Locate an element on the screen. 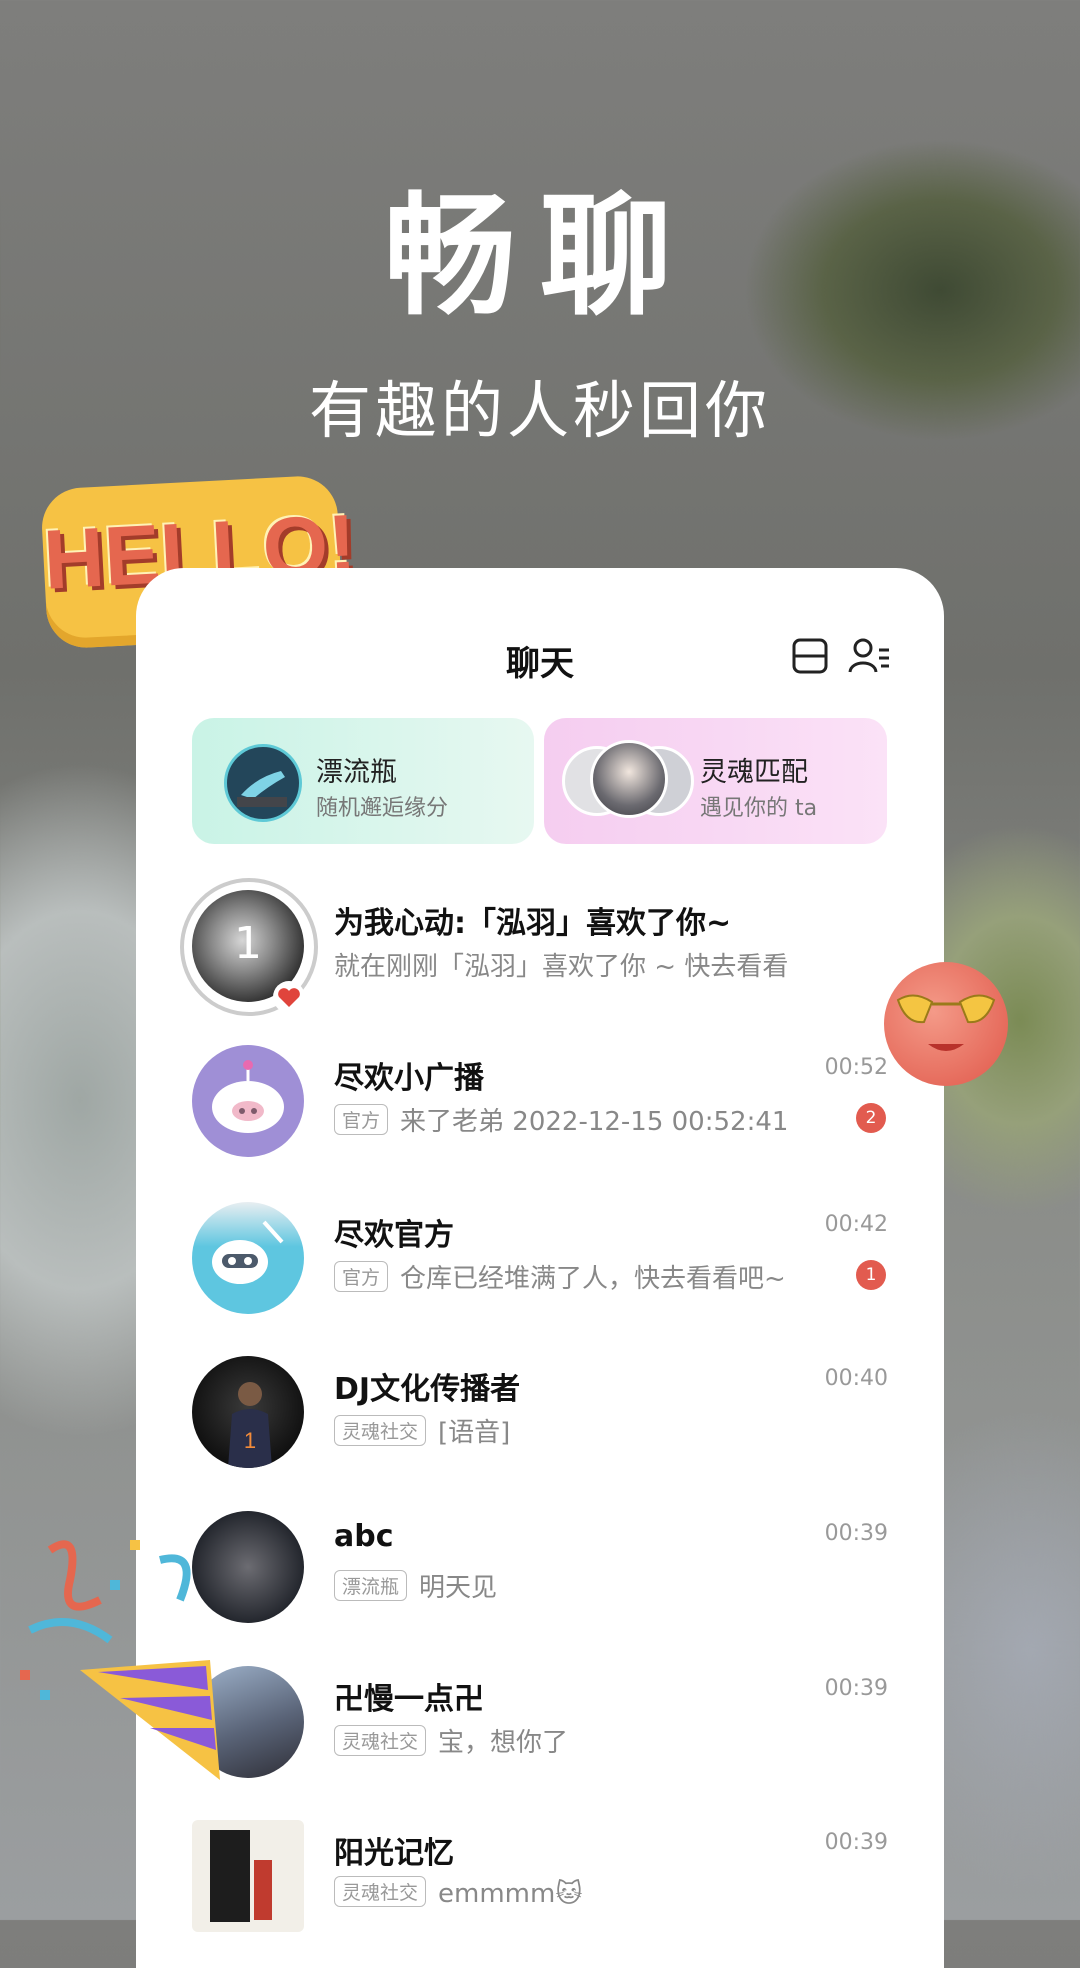 The width and height of the screenshot is (1080, 1968). chat-row: abc 漂流瓶 明天见 00:39 is located at coordinates (540, 1564).